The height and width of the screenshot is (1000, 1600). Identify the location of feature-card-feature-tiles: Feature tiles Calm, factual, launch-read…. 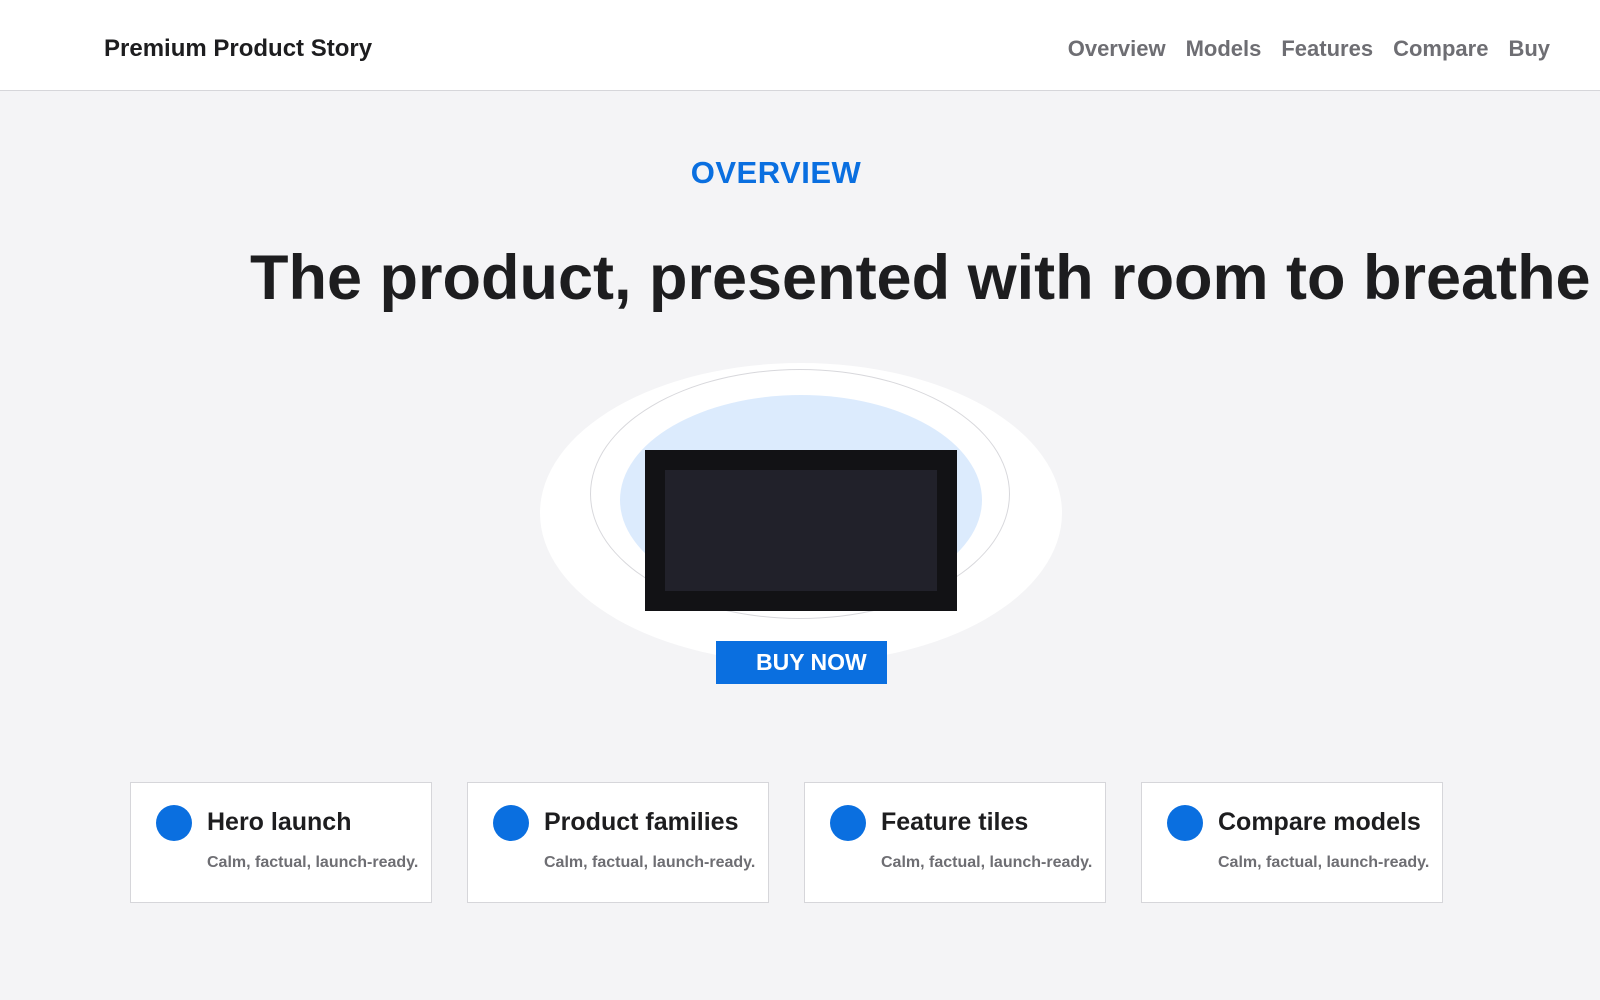
(955, 842).